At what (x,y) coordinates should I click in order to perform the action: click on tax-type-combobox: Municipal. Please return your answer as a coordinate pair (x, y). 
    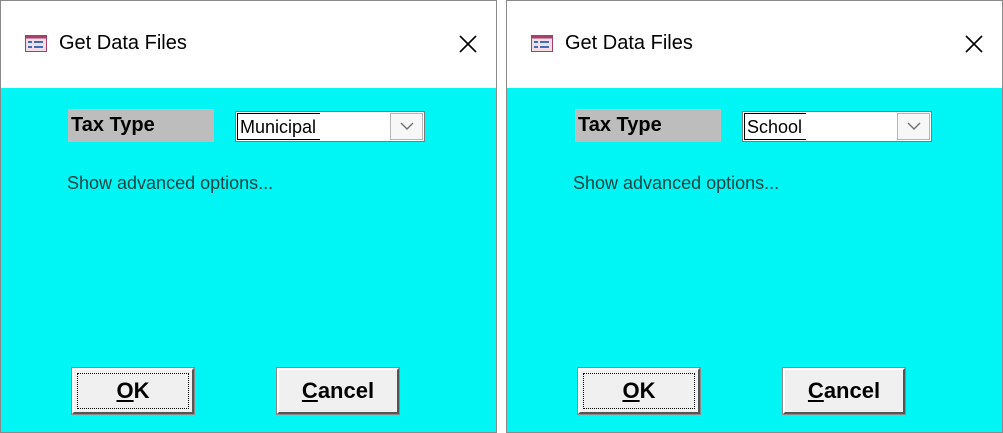
    Looking at the image, I should click on (330, 126).